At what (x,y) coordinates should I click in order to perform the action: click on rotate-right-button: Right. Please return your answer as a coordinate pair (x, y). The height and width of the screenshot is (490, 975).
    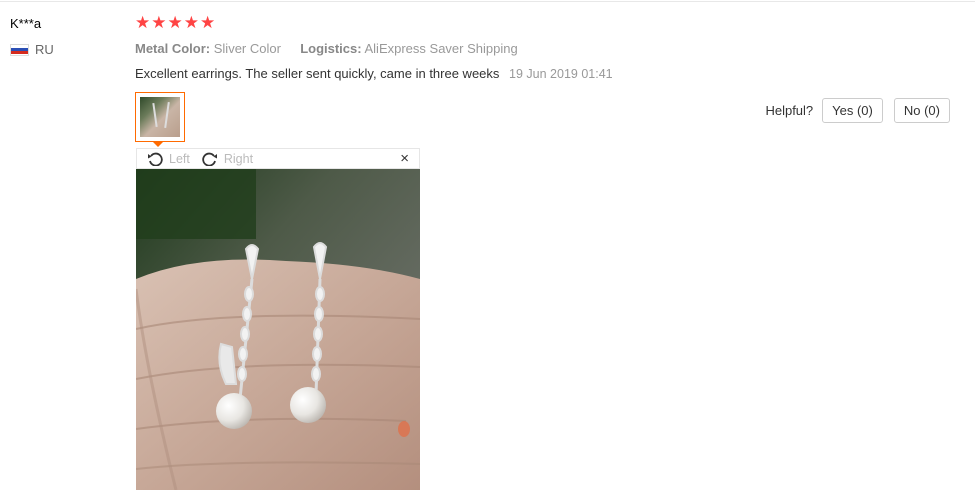
    Looking at the image, I should click on (227, 159).